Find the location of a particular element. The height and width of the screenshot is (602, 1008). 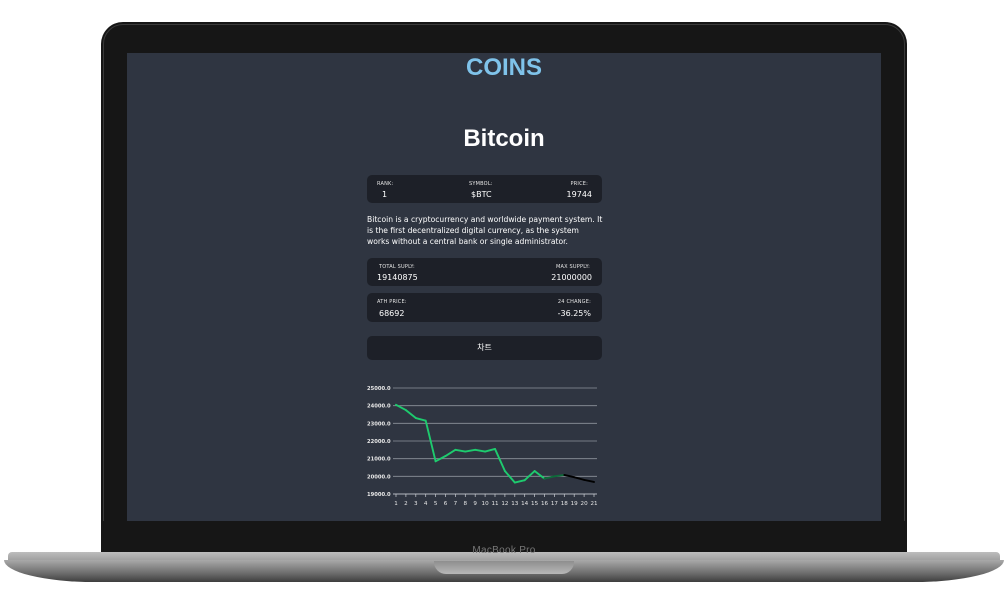

y-tick-label: 22000.0 is located at coordinates (379, 442).